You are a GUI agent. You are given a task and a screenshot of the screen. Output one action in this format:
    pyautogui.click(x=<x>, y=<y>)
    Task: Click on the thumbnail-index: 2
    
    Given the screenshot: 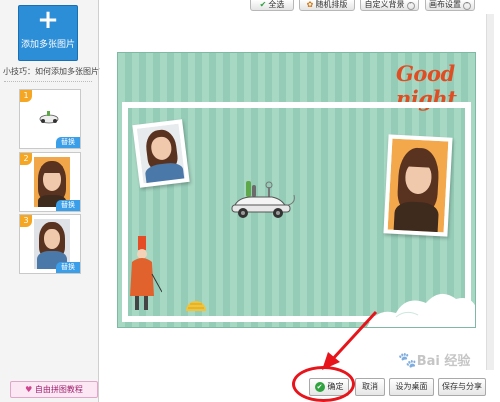 What is the action you would take?
    pyautogui.click(x=26, y=159)
    